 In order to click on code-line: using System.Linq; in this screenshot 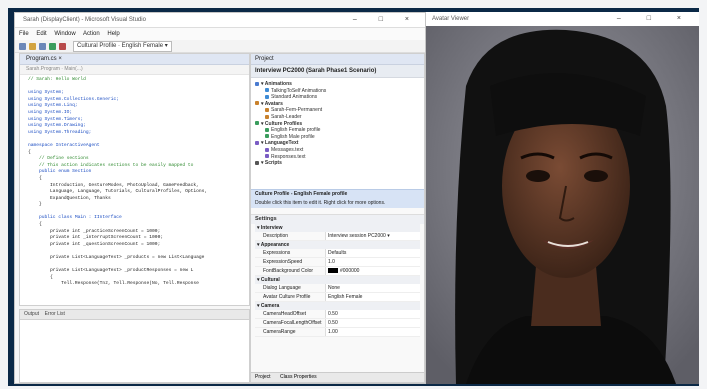, I will do `click(138, 106)`.